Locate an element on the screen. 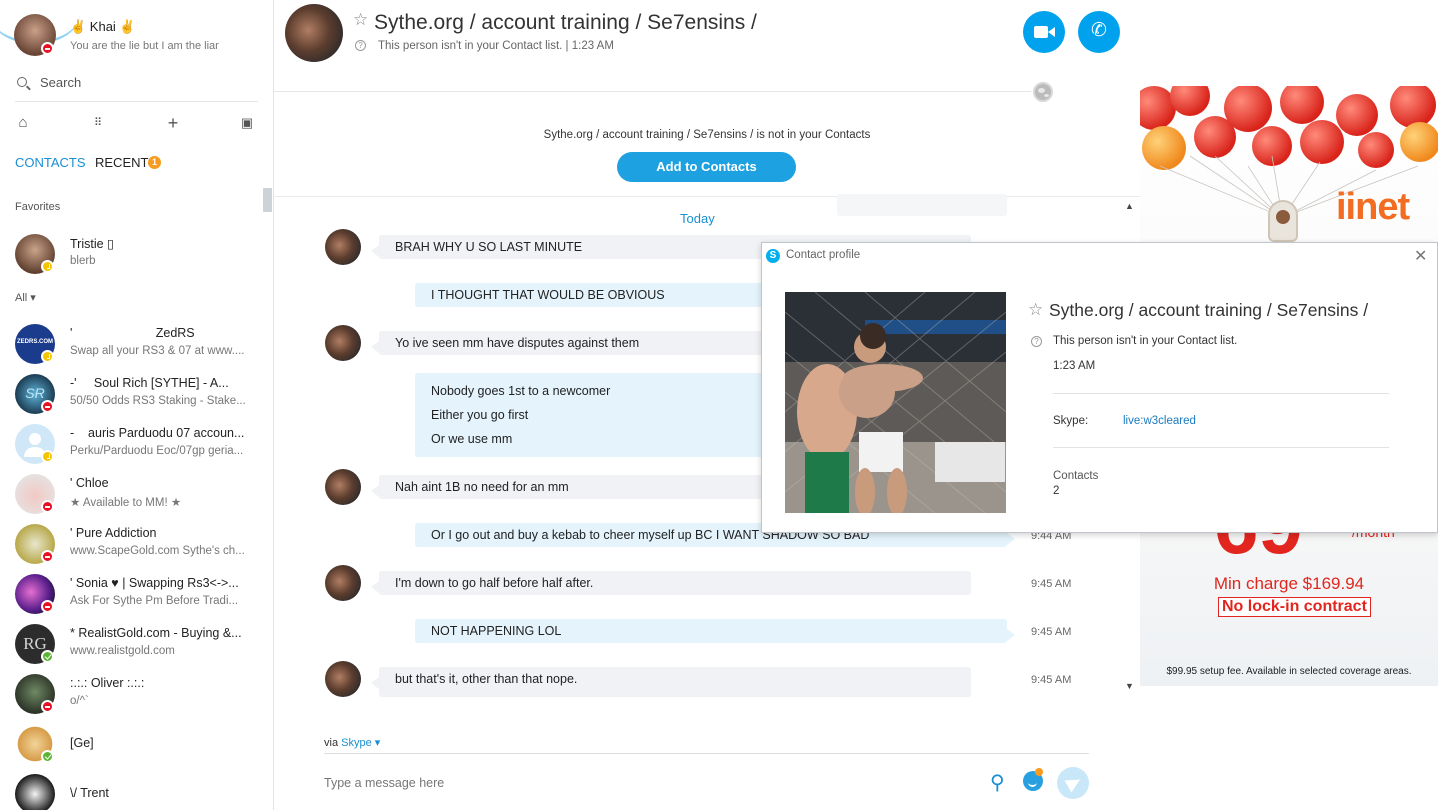 This screenshot has width=1438, height=810. emoticon-icon is located at coordinates (1033, 779).